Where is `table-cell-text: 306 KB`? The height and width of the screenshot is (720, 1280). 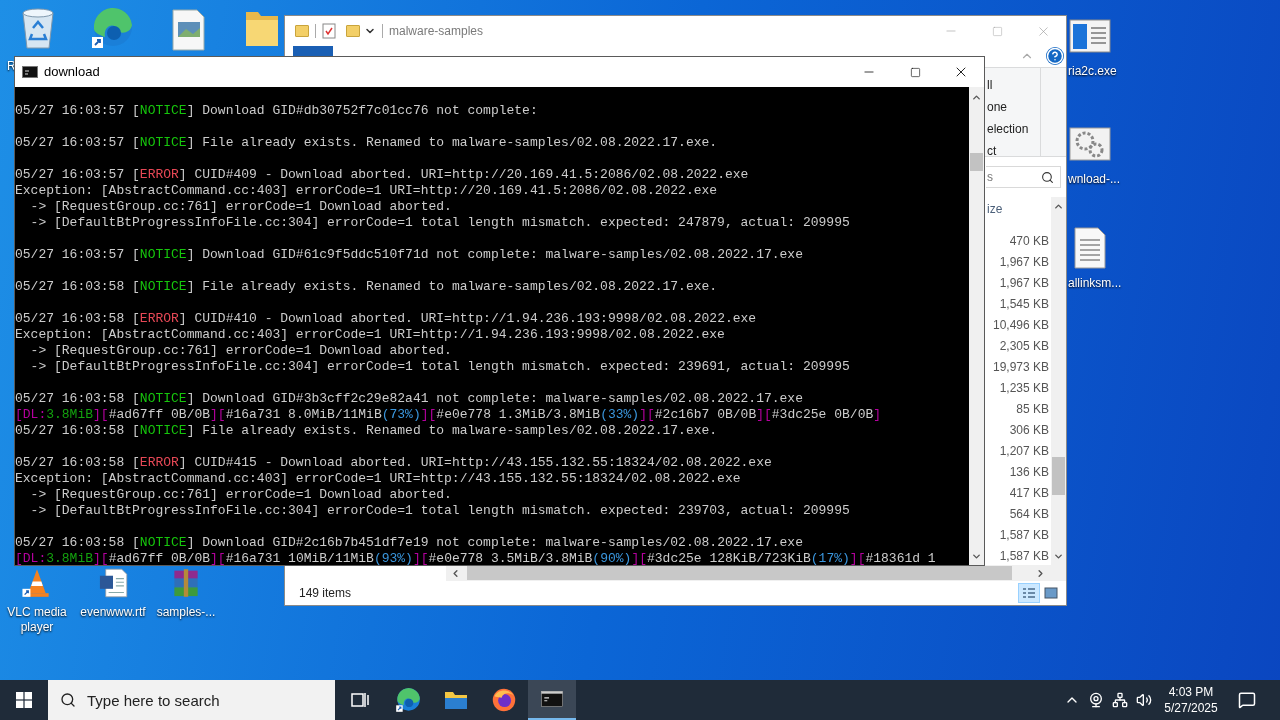 table-cell-text: 306 KB is located at coordinates (1029, 430).